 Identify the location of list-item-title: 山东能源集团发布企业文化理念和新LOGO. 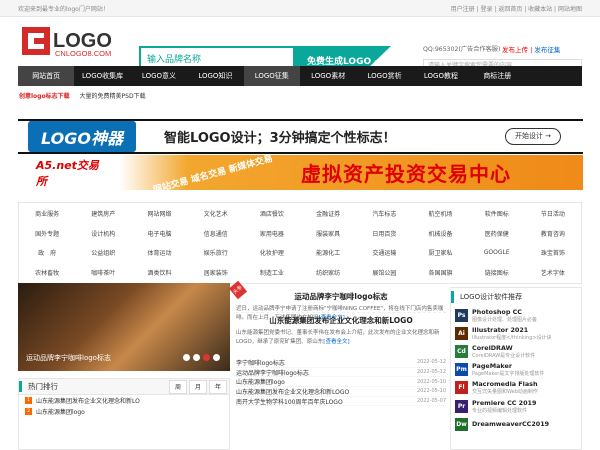
(293, 392).